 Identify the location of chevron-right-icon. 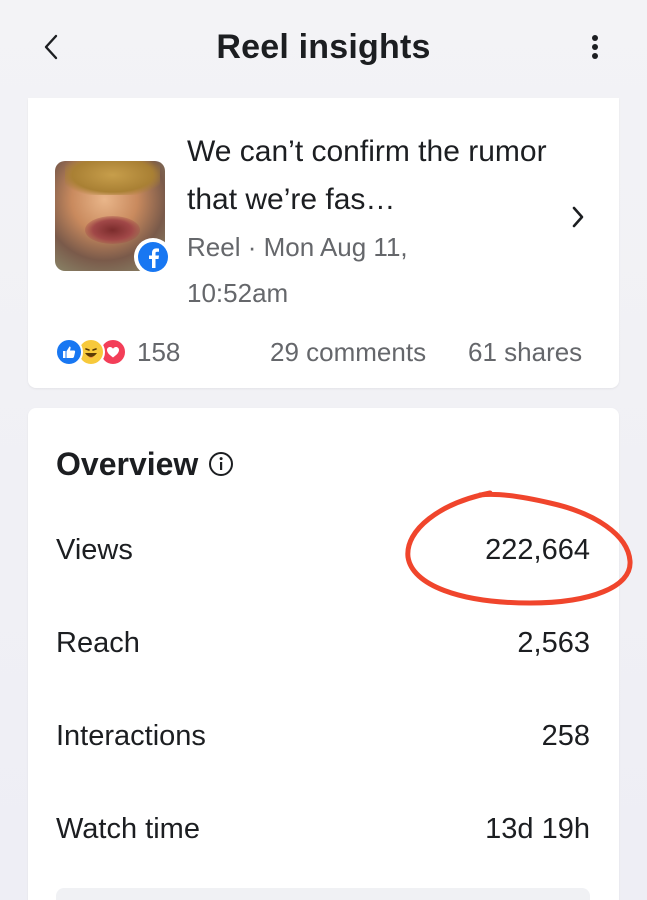
(578, 217).